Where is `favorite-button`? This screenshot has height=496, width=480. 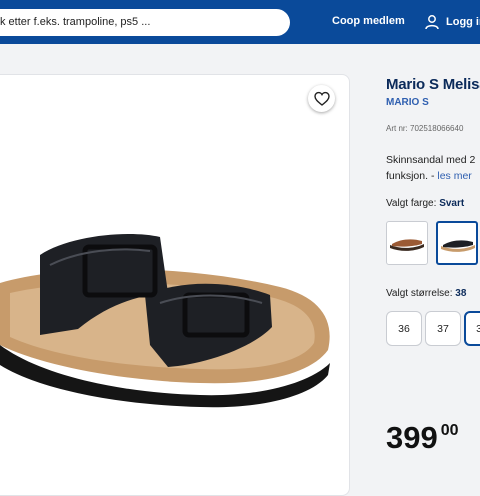
favorite-button is located at coordinates (321, 98).